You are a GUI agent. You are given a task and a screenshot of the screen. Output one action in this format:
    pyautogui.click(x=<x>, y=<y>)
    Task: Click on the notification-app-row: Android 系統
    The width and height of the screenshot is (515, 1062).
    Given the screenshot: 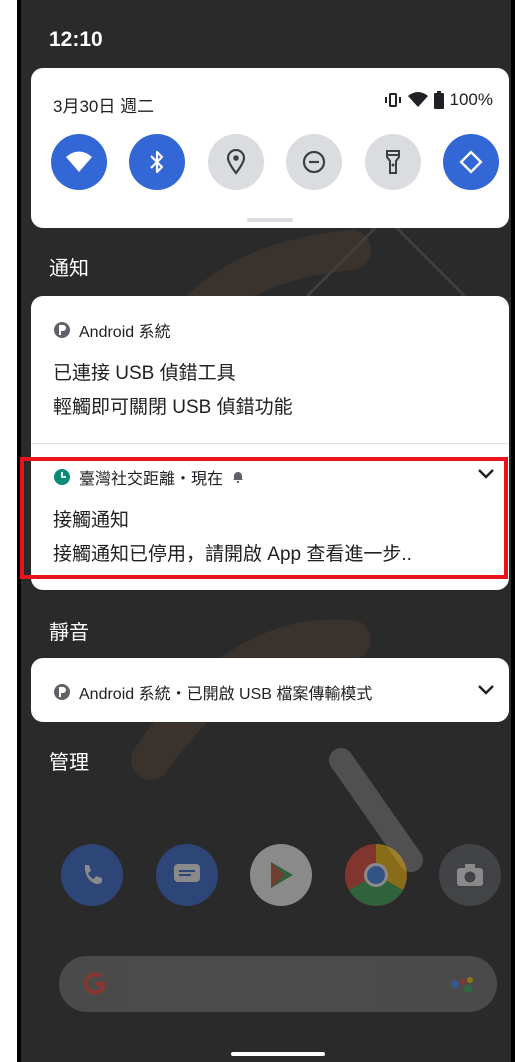 What is the action you would take?
    pyautogui.click(x=112, y=330)
    